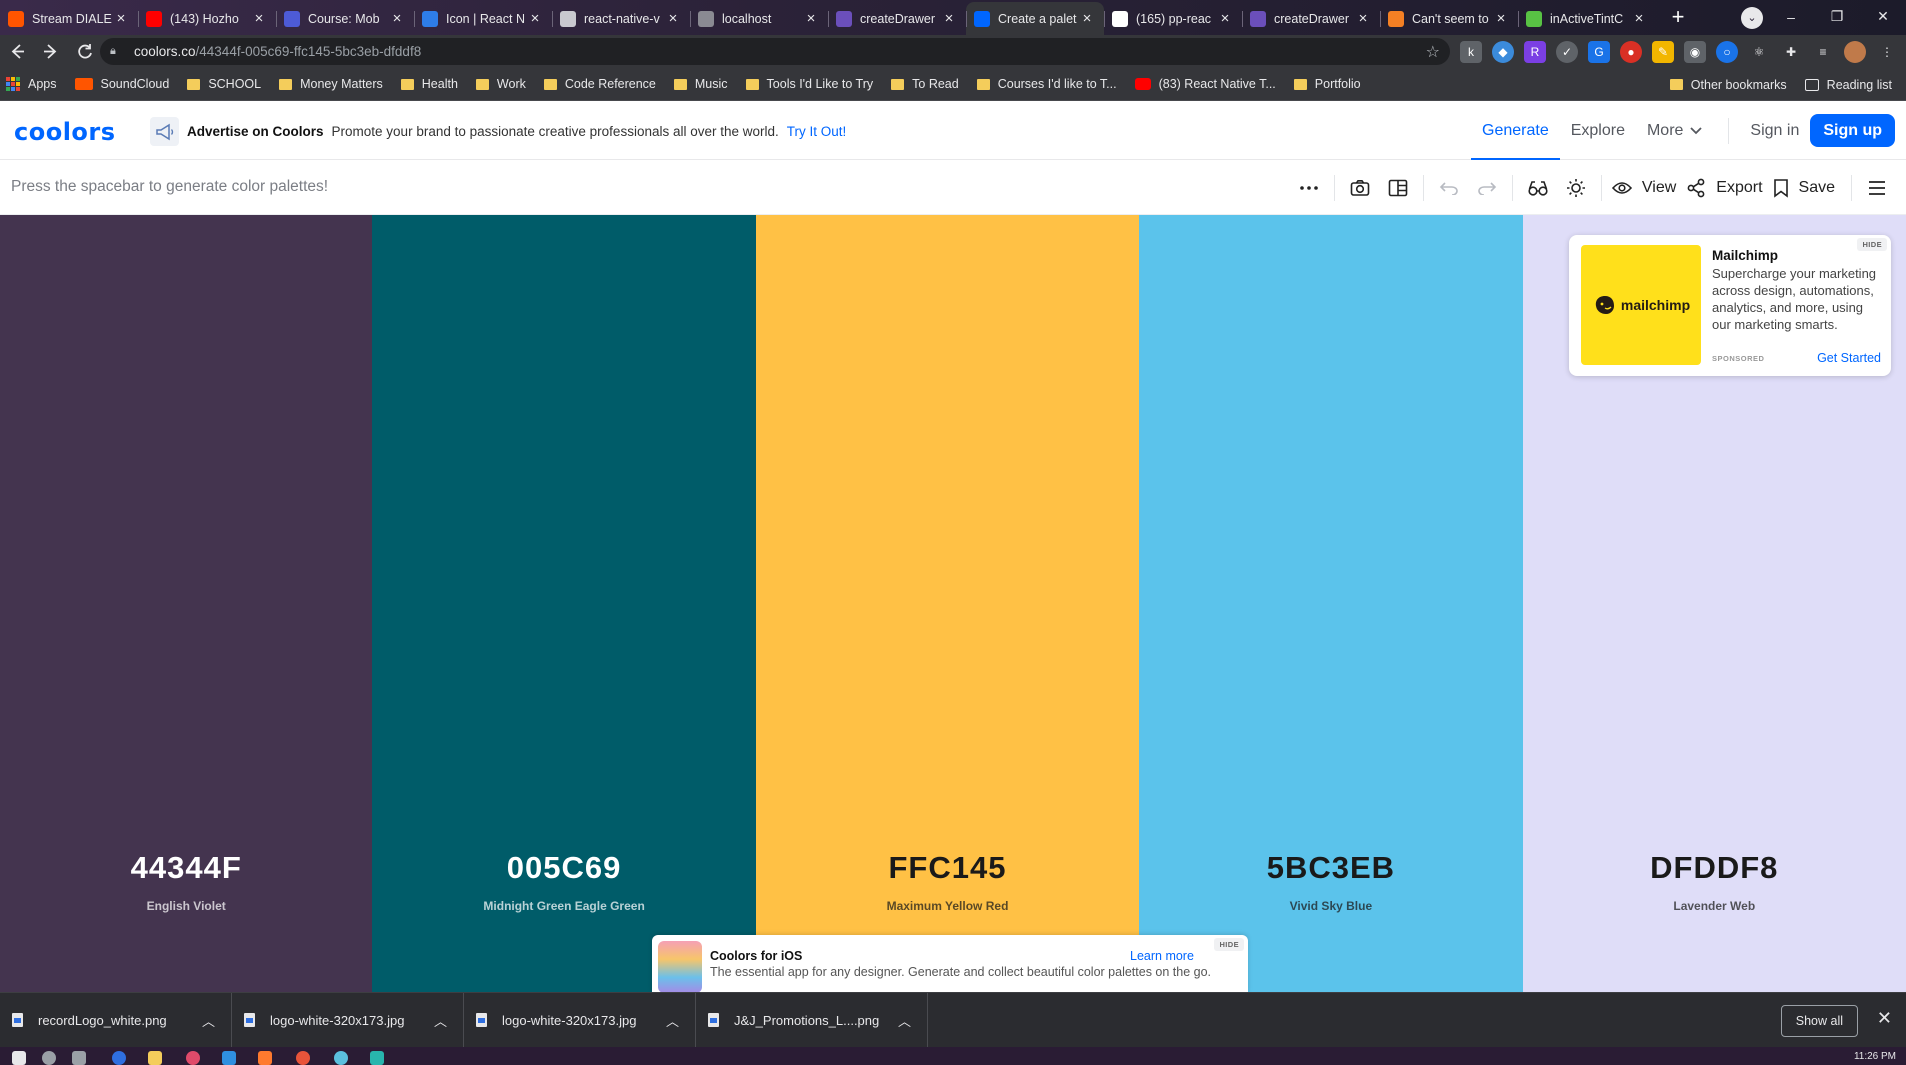 This screenshot has height=1065, width=1906. What do you see at coordinates (1449, 18) in the screenshot?
I see `browser-tab: Can't seem to ×` at bounding box center [1449, 18].